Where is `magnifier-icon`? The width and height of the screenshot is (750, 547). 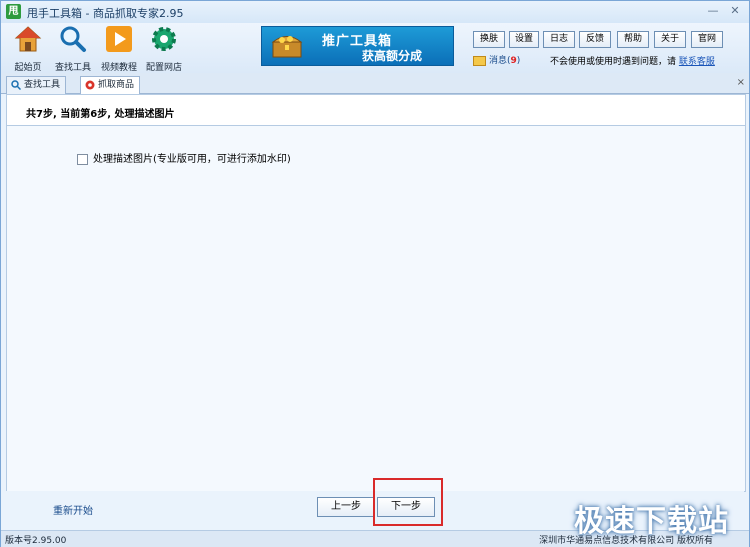 magnifier-icon is located at coordinates (73, 39).